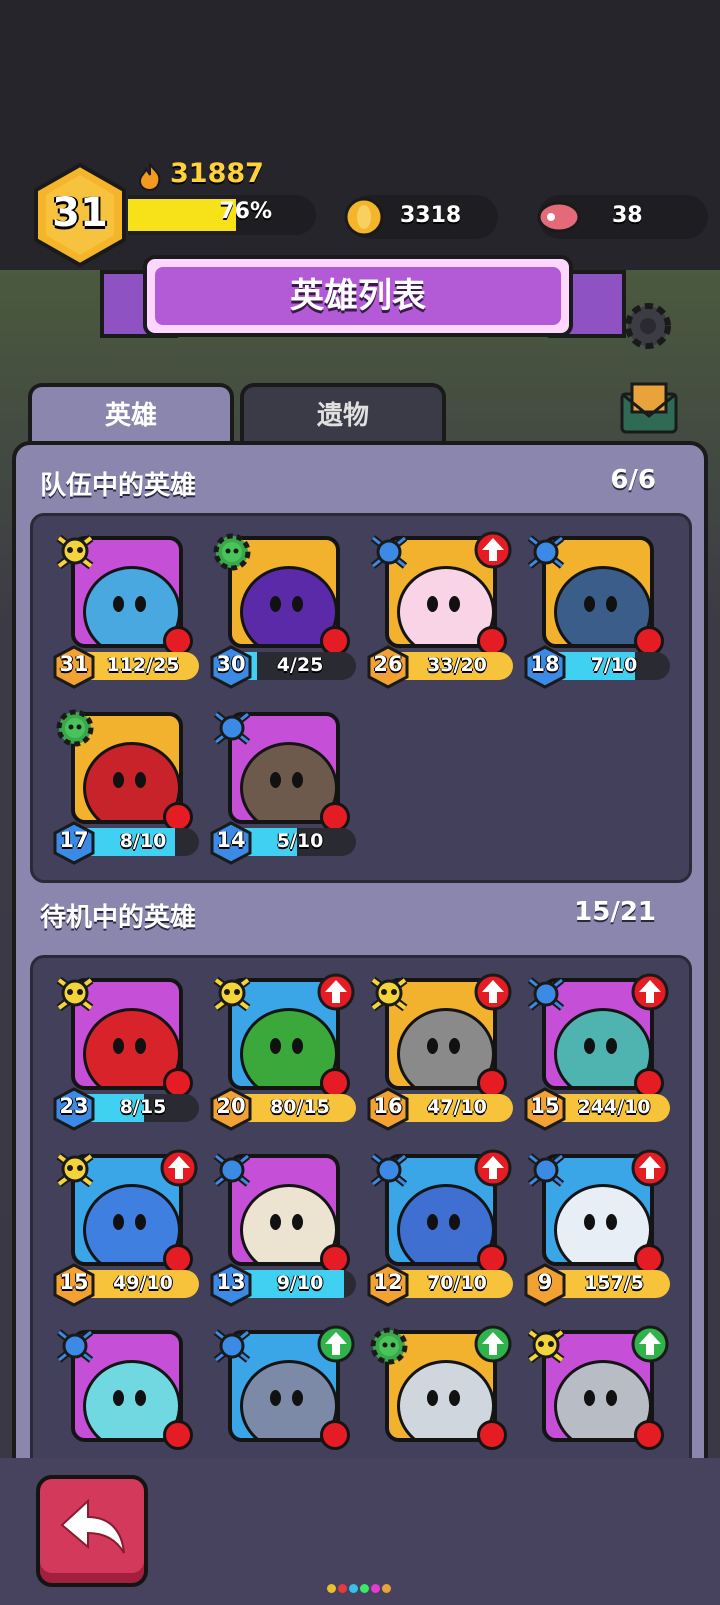 This screenshot has width=720, height=1605. Describe the element at coordinates (149, 177) in the screenshot. I see `fire-icon` at that location.